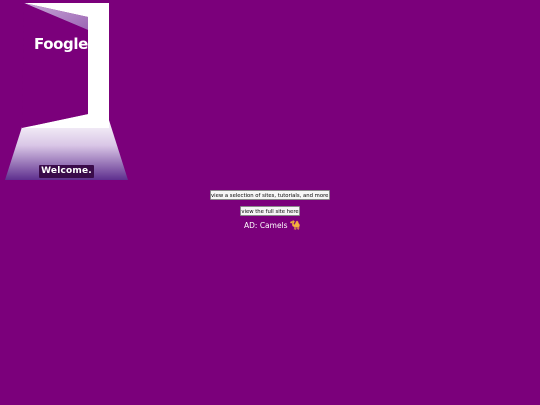  Describe the element at coordinates (270, 211) in the screenshot. I see `view-full-site-button: view the full site here` at that location.